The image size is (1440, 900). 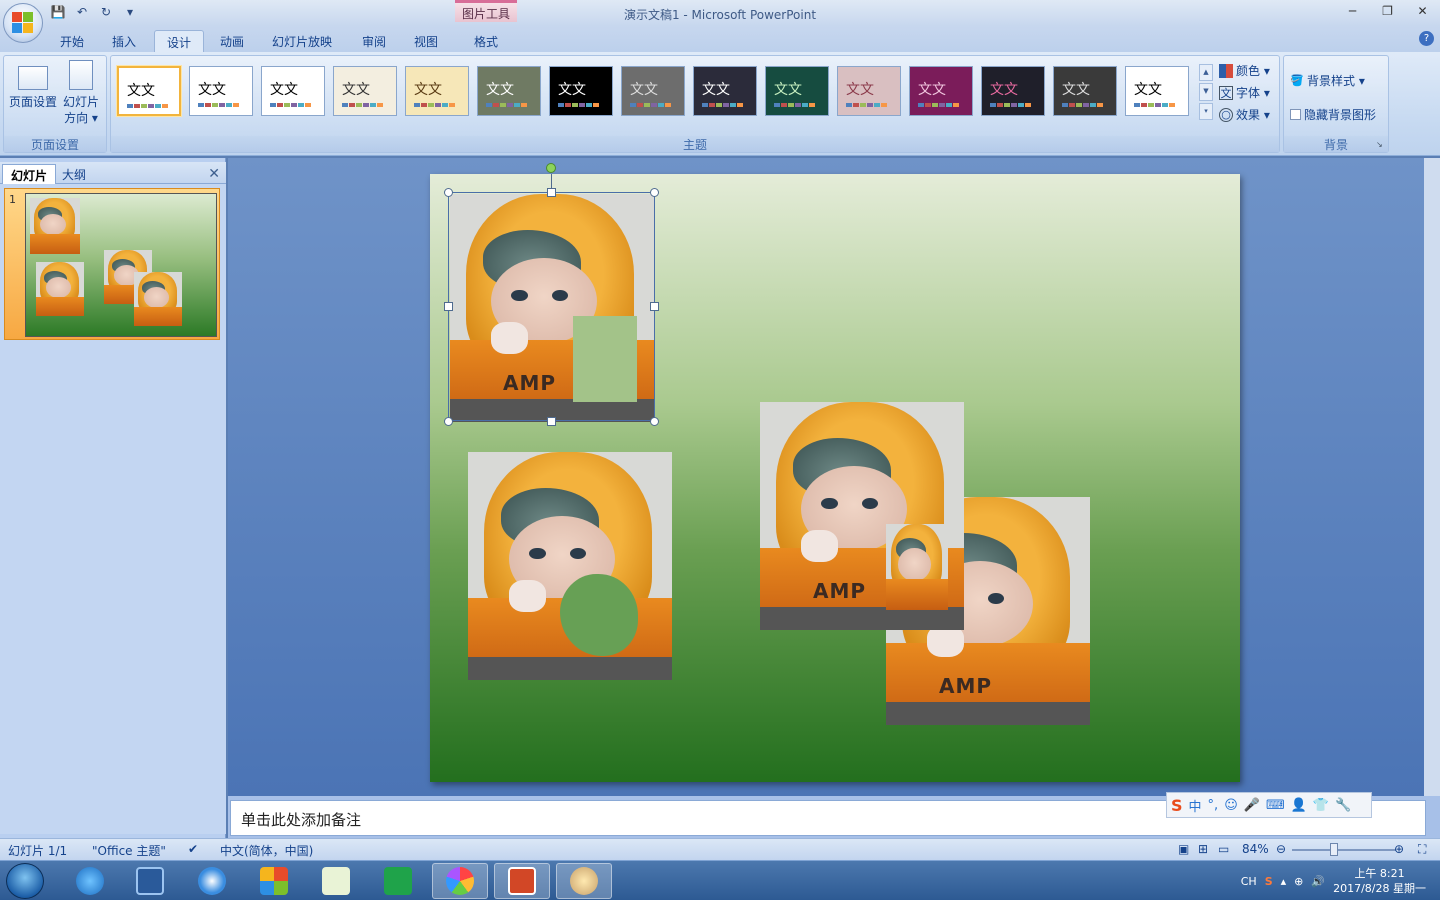 I want to click on slide-thumbnail-item: 1, so click(x=112, y=264).